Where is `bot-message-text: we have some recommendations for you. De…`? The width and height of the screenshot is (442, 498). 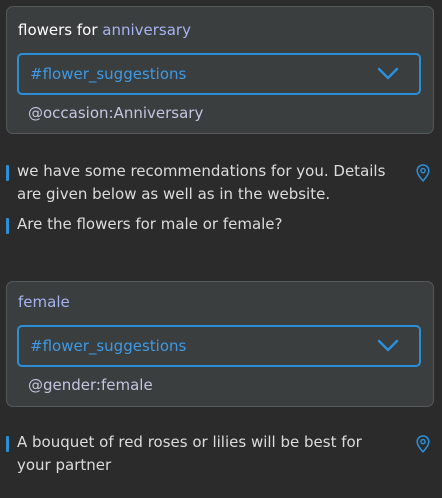 bot-message-text: we have some recommendations for you. De… is located at coordinates (201, 182).